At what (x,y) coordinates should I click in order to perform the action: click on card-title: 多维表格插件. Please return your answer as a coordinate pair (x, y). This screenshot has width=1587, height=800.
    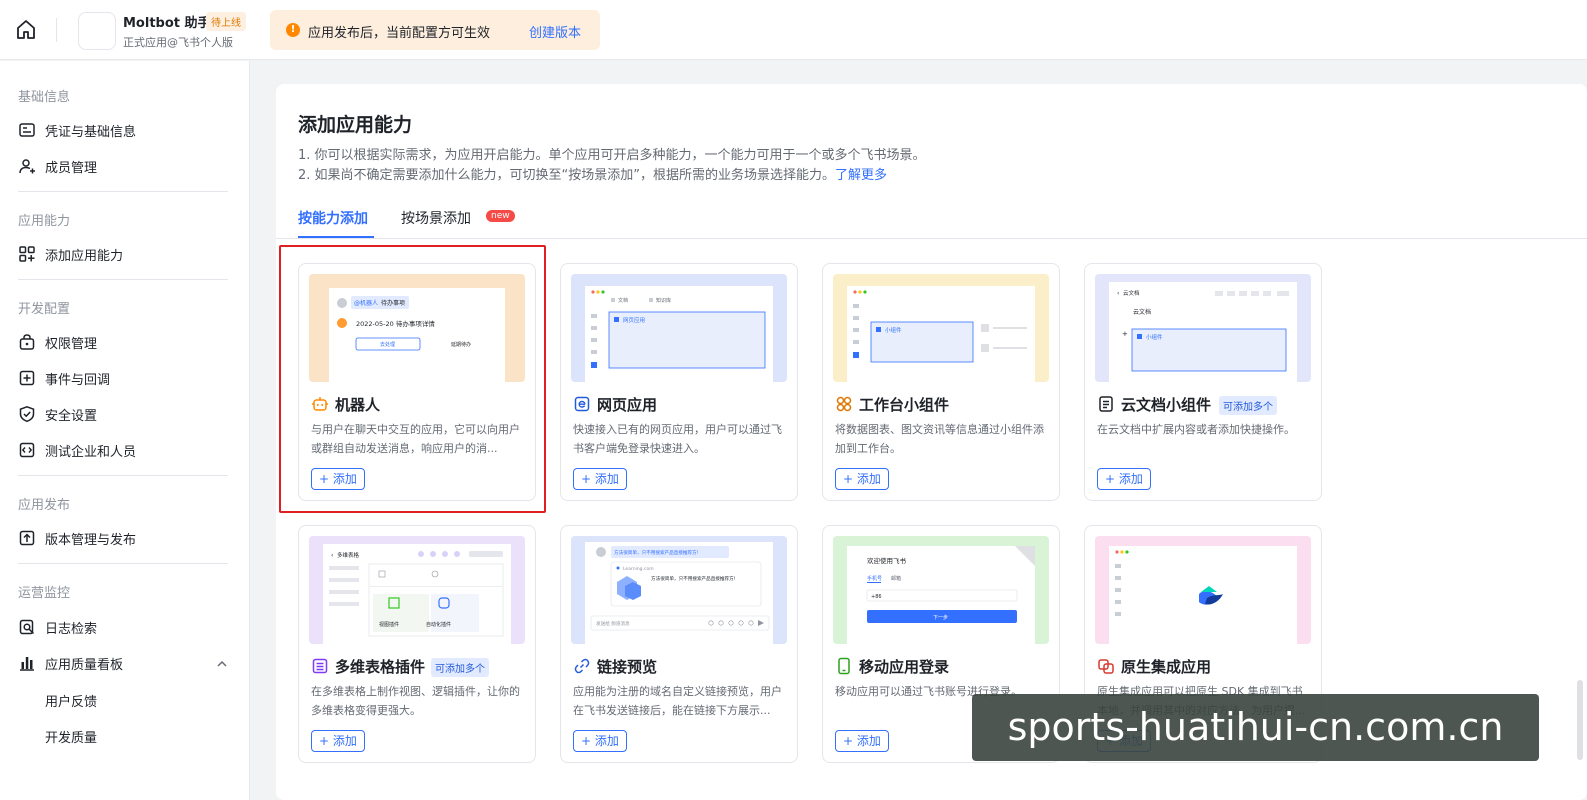
    Looking at the image, I should click on (380, 667).